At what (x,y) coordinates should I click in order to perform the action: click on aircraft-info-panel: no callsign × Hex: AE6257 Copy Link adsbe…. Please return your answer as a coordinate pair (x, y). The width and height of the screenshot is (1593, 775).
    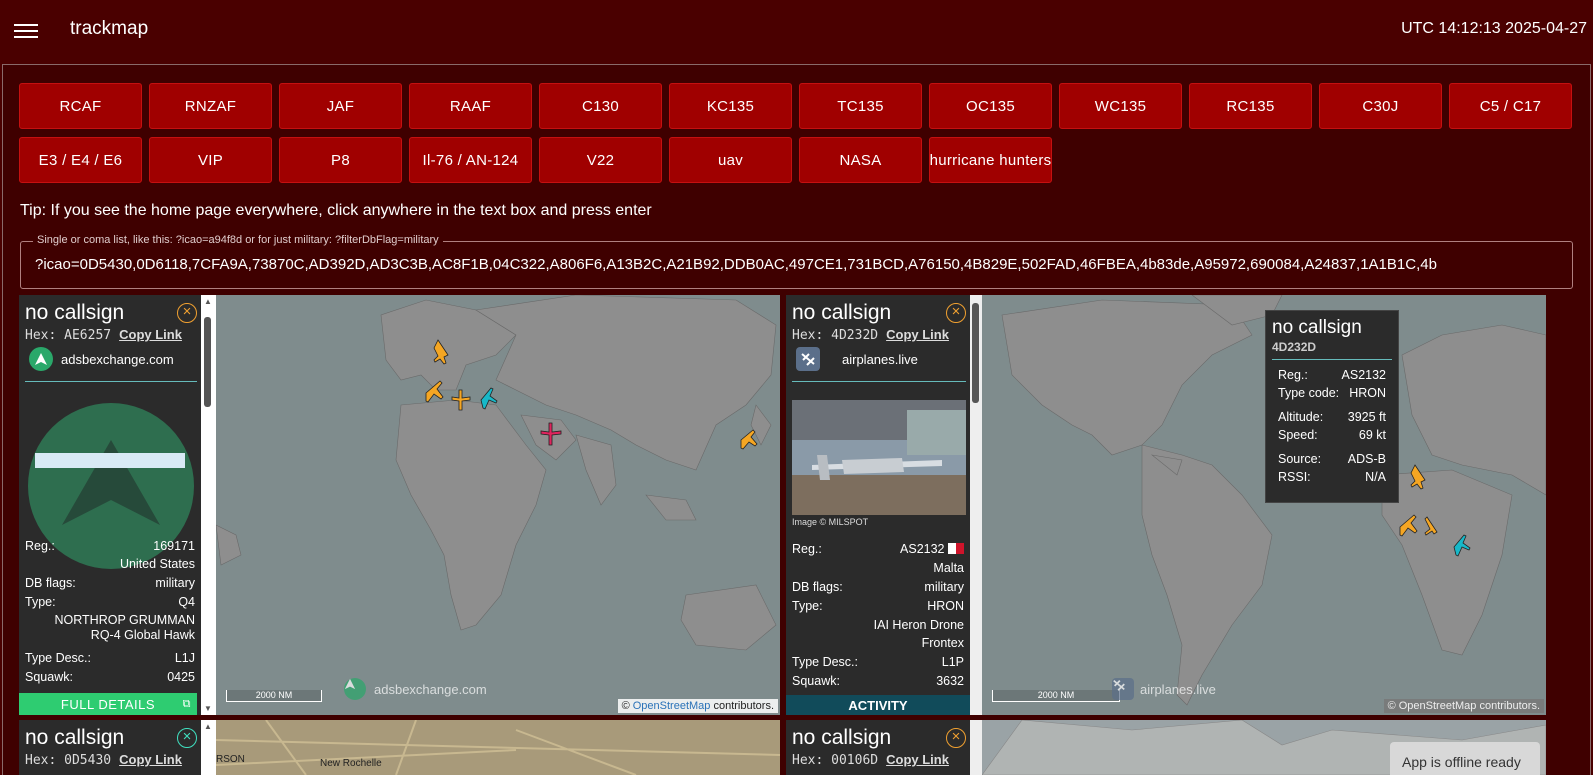
    Looking at the image, I should click on (110, 505).